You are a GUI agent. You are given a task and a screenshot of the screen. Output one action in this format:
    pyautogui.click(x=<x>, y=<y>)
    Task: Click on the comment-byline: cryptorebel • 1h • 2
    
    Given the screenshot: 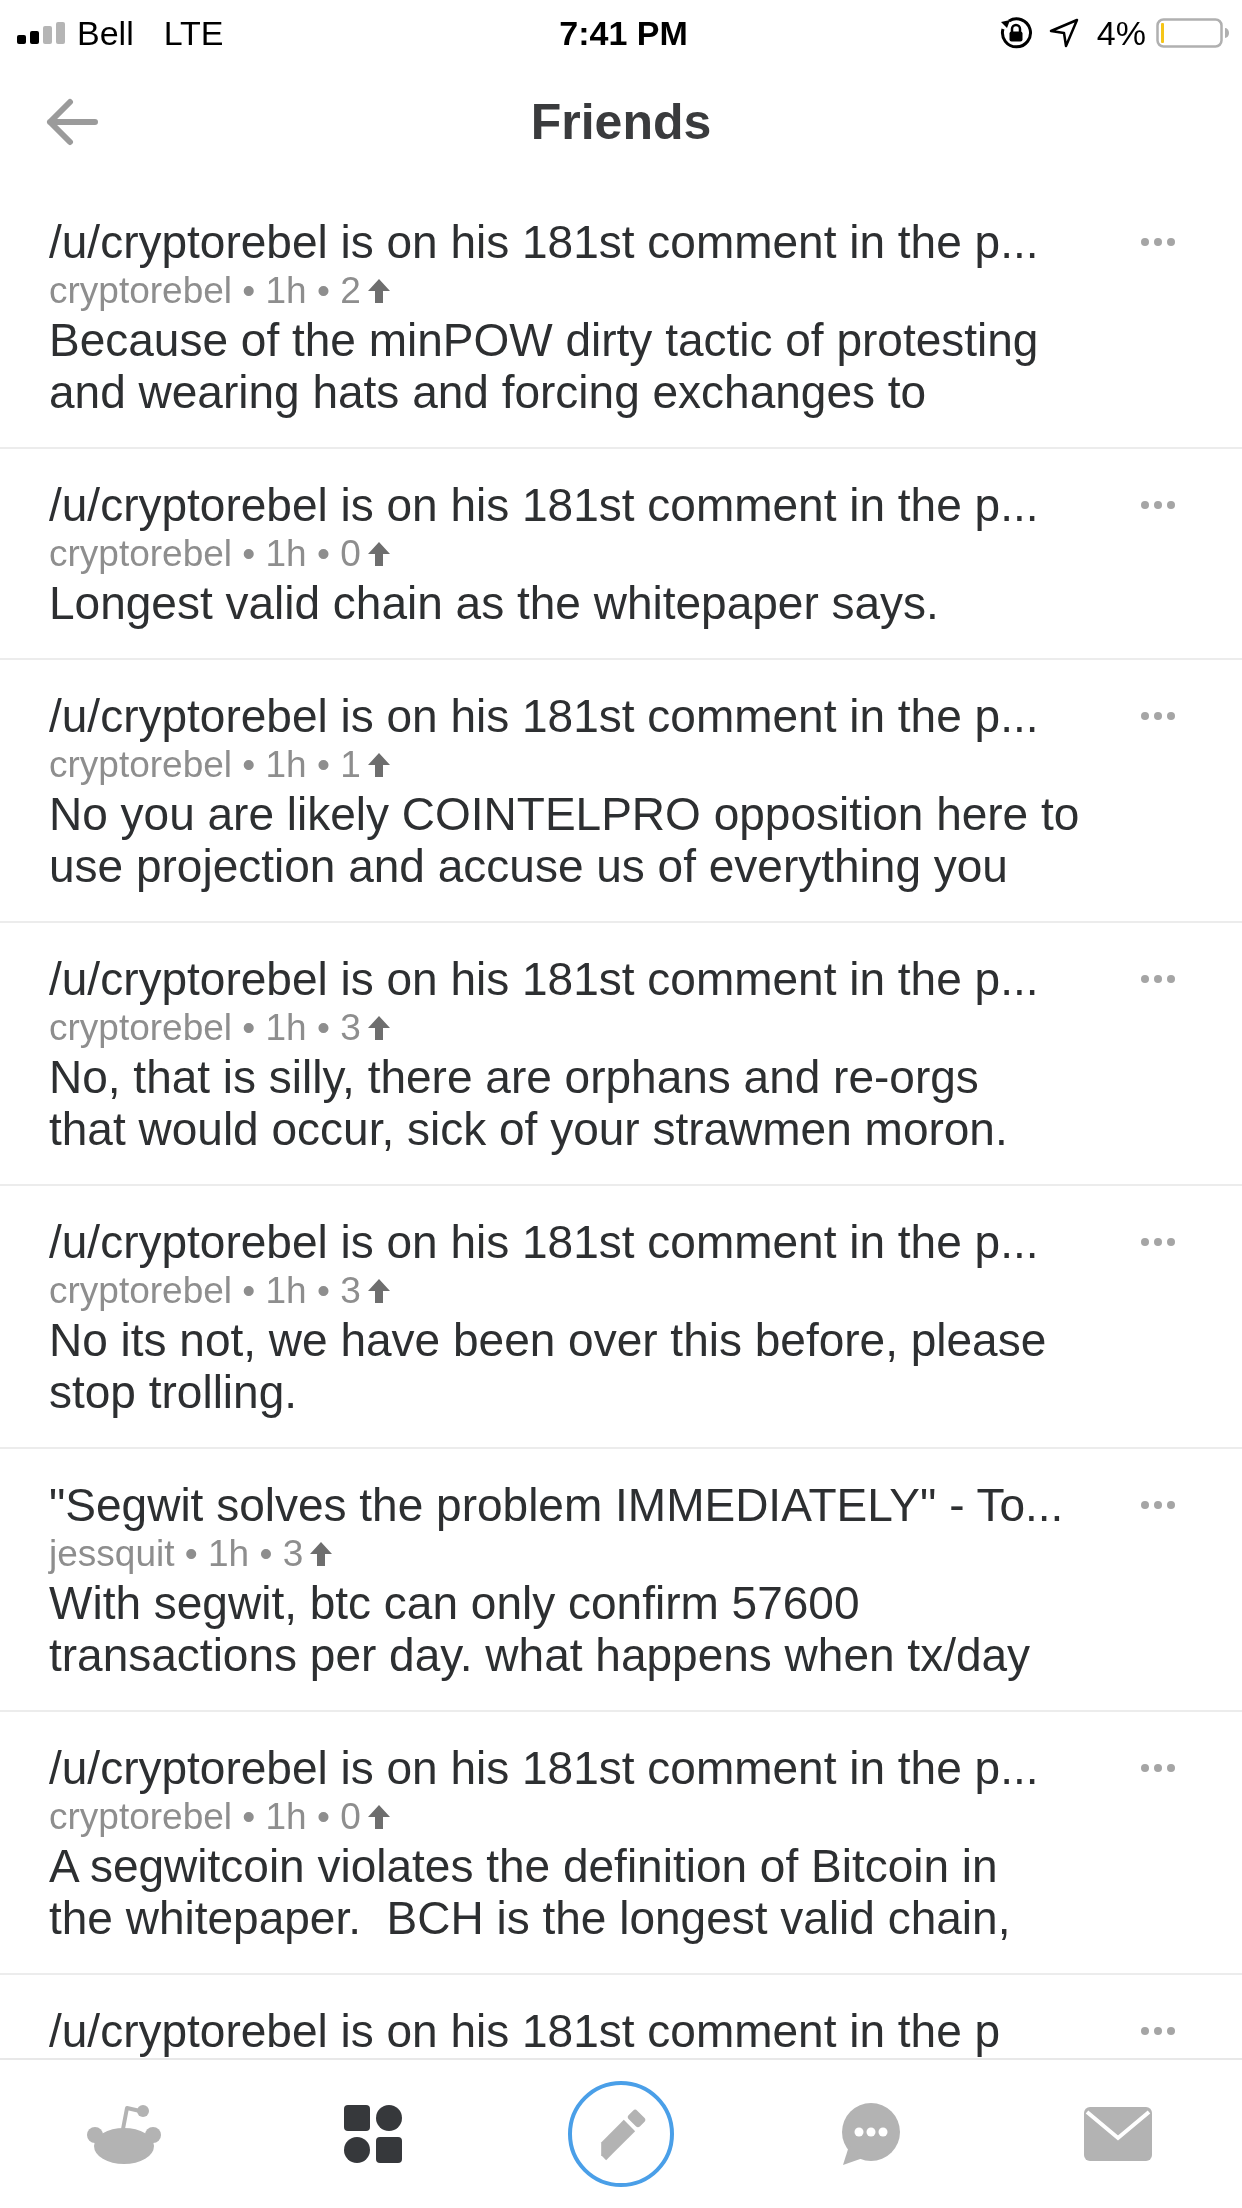 What is the action you would take?
    pyautogui.click(x=205, y=291)
    